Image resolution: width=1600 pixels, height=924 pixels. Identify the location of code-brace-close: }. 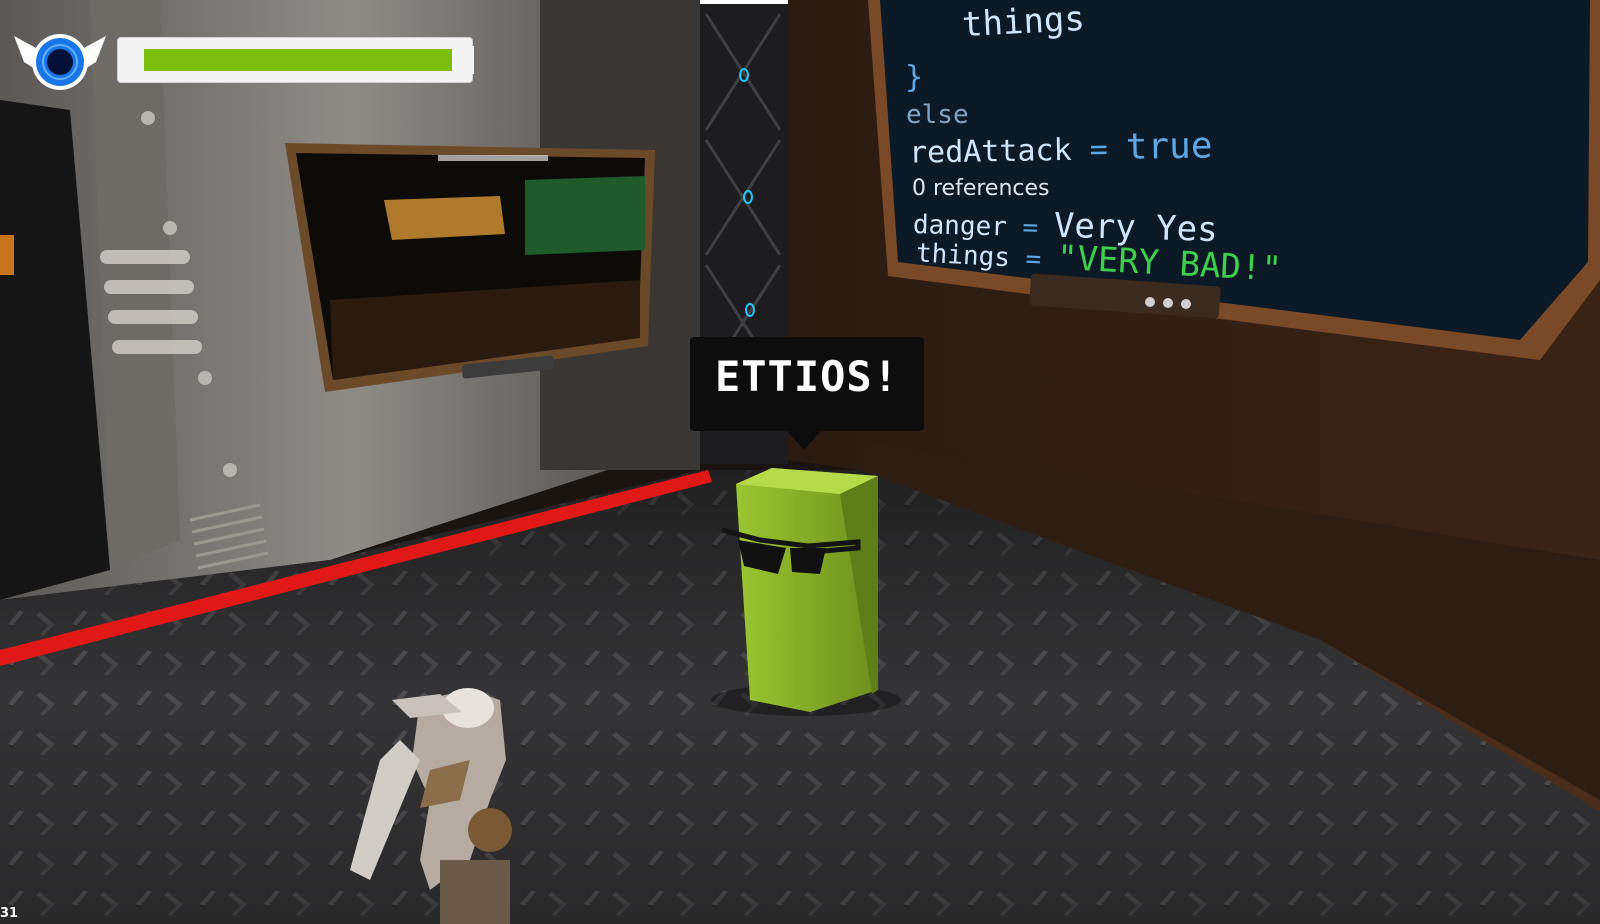
(914, 77).